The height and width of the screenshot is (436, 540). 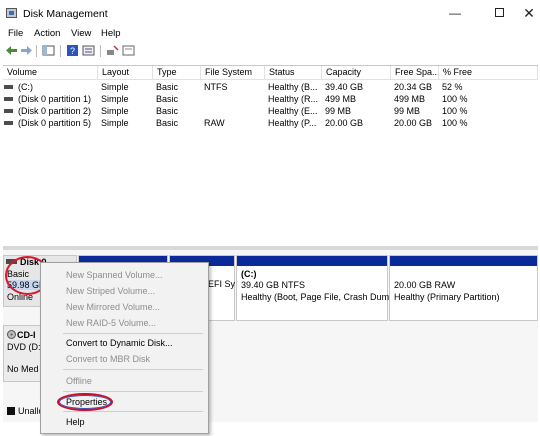 What do you see at coordinates (108, 359) in the screenshot?
I see `menu-convert-to-mbr: Convert to MBR Disk` at bounding box center [108, 359].